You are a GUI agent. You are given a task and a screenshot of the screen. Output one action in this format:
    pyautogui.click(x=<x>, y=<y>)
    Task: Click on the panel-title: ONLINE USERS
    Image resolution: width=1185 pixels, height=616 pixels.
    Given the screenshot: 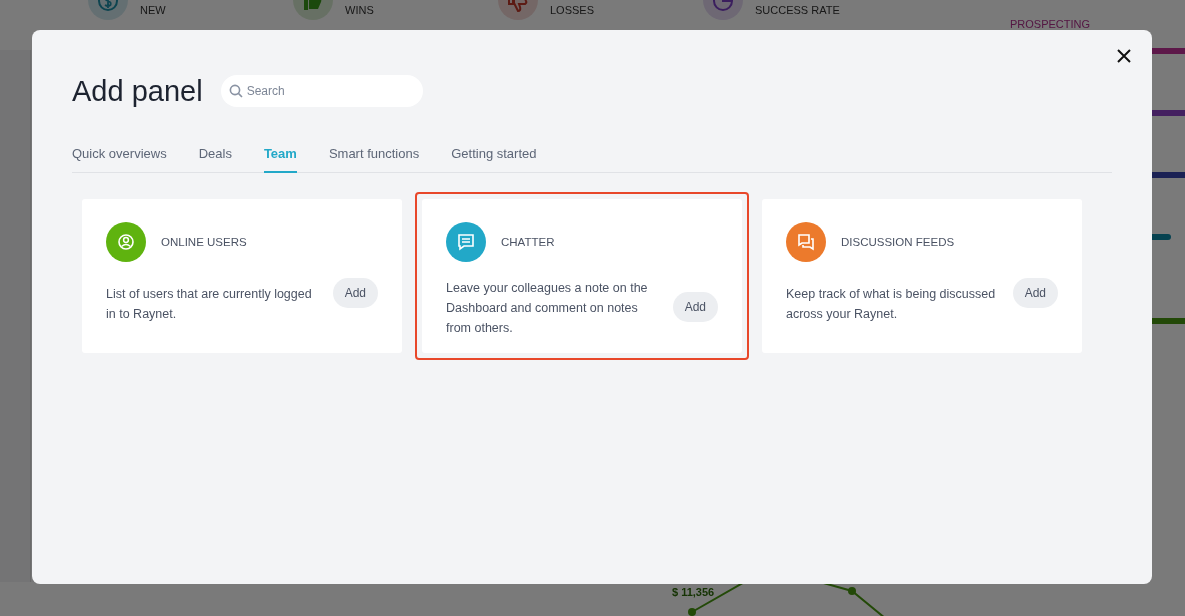 What is the action you would take?
    pyautogui.click(x=204, y=242)
    